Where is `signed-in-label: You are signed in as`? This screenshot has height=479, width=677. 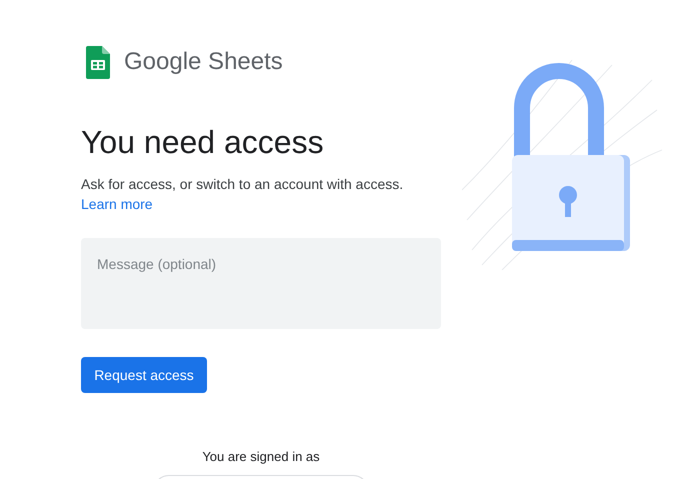
signed-in-label: You are signed in as is located at coordinates (261, 457).